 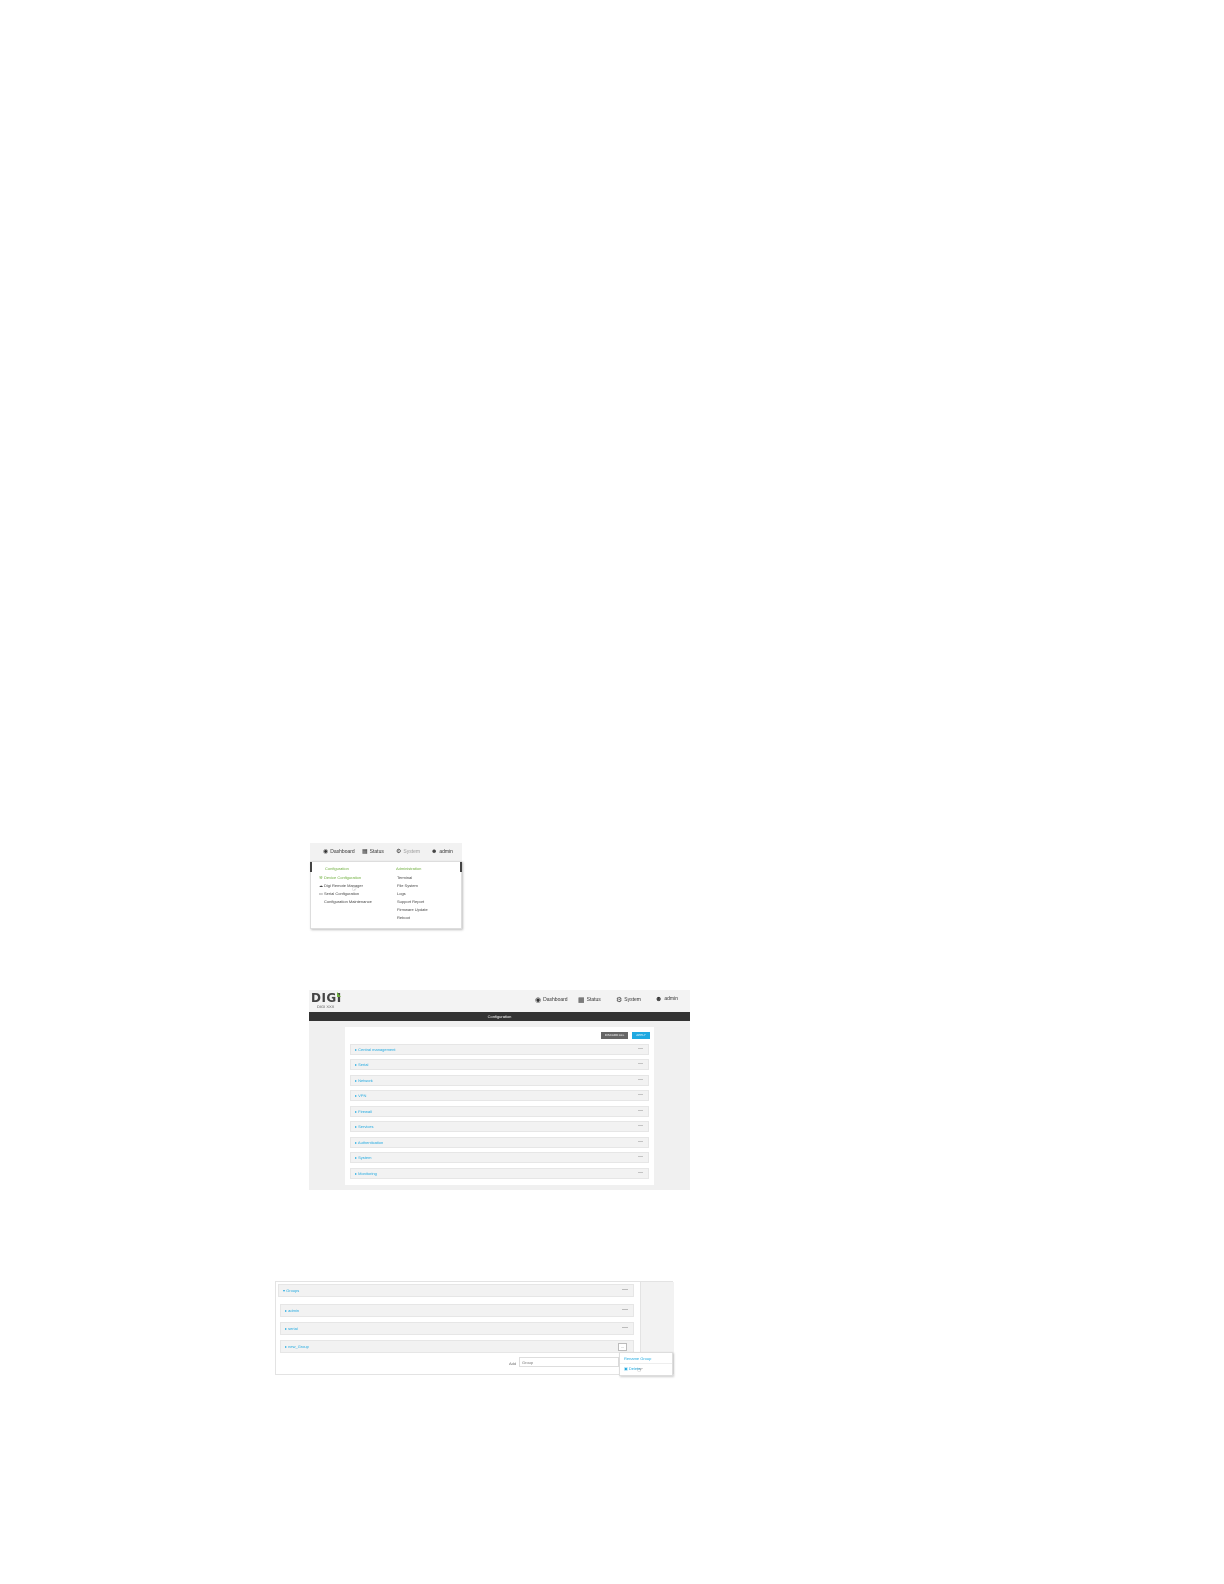 I want to click on group-label: ▸ new_Group, so click(x=297, y=1346).